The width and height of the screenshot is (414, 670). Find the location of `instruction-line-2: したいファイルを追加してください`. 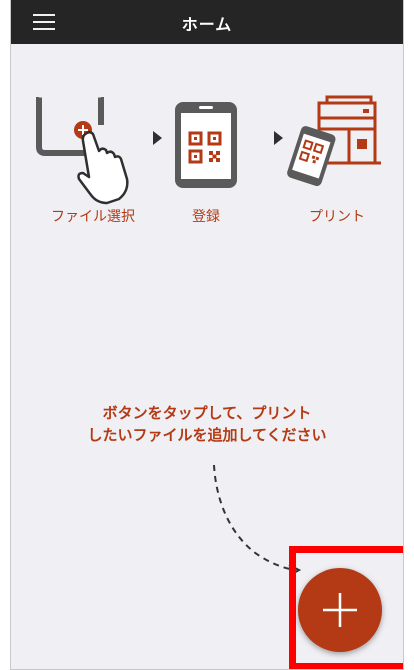

instruction-line-2: したいファイルを追加してください is located at coordinates (207, 435).